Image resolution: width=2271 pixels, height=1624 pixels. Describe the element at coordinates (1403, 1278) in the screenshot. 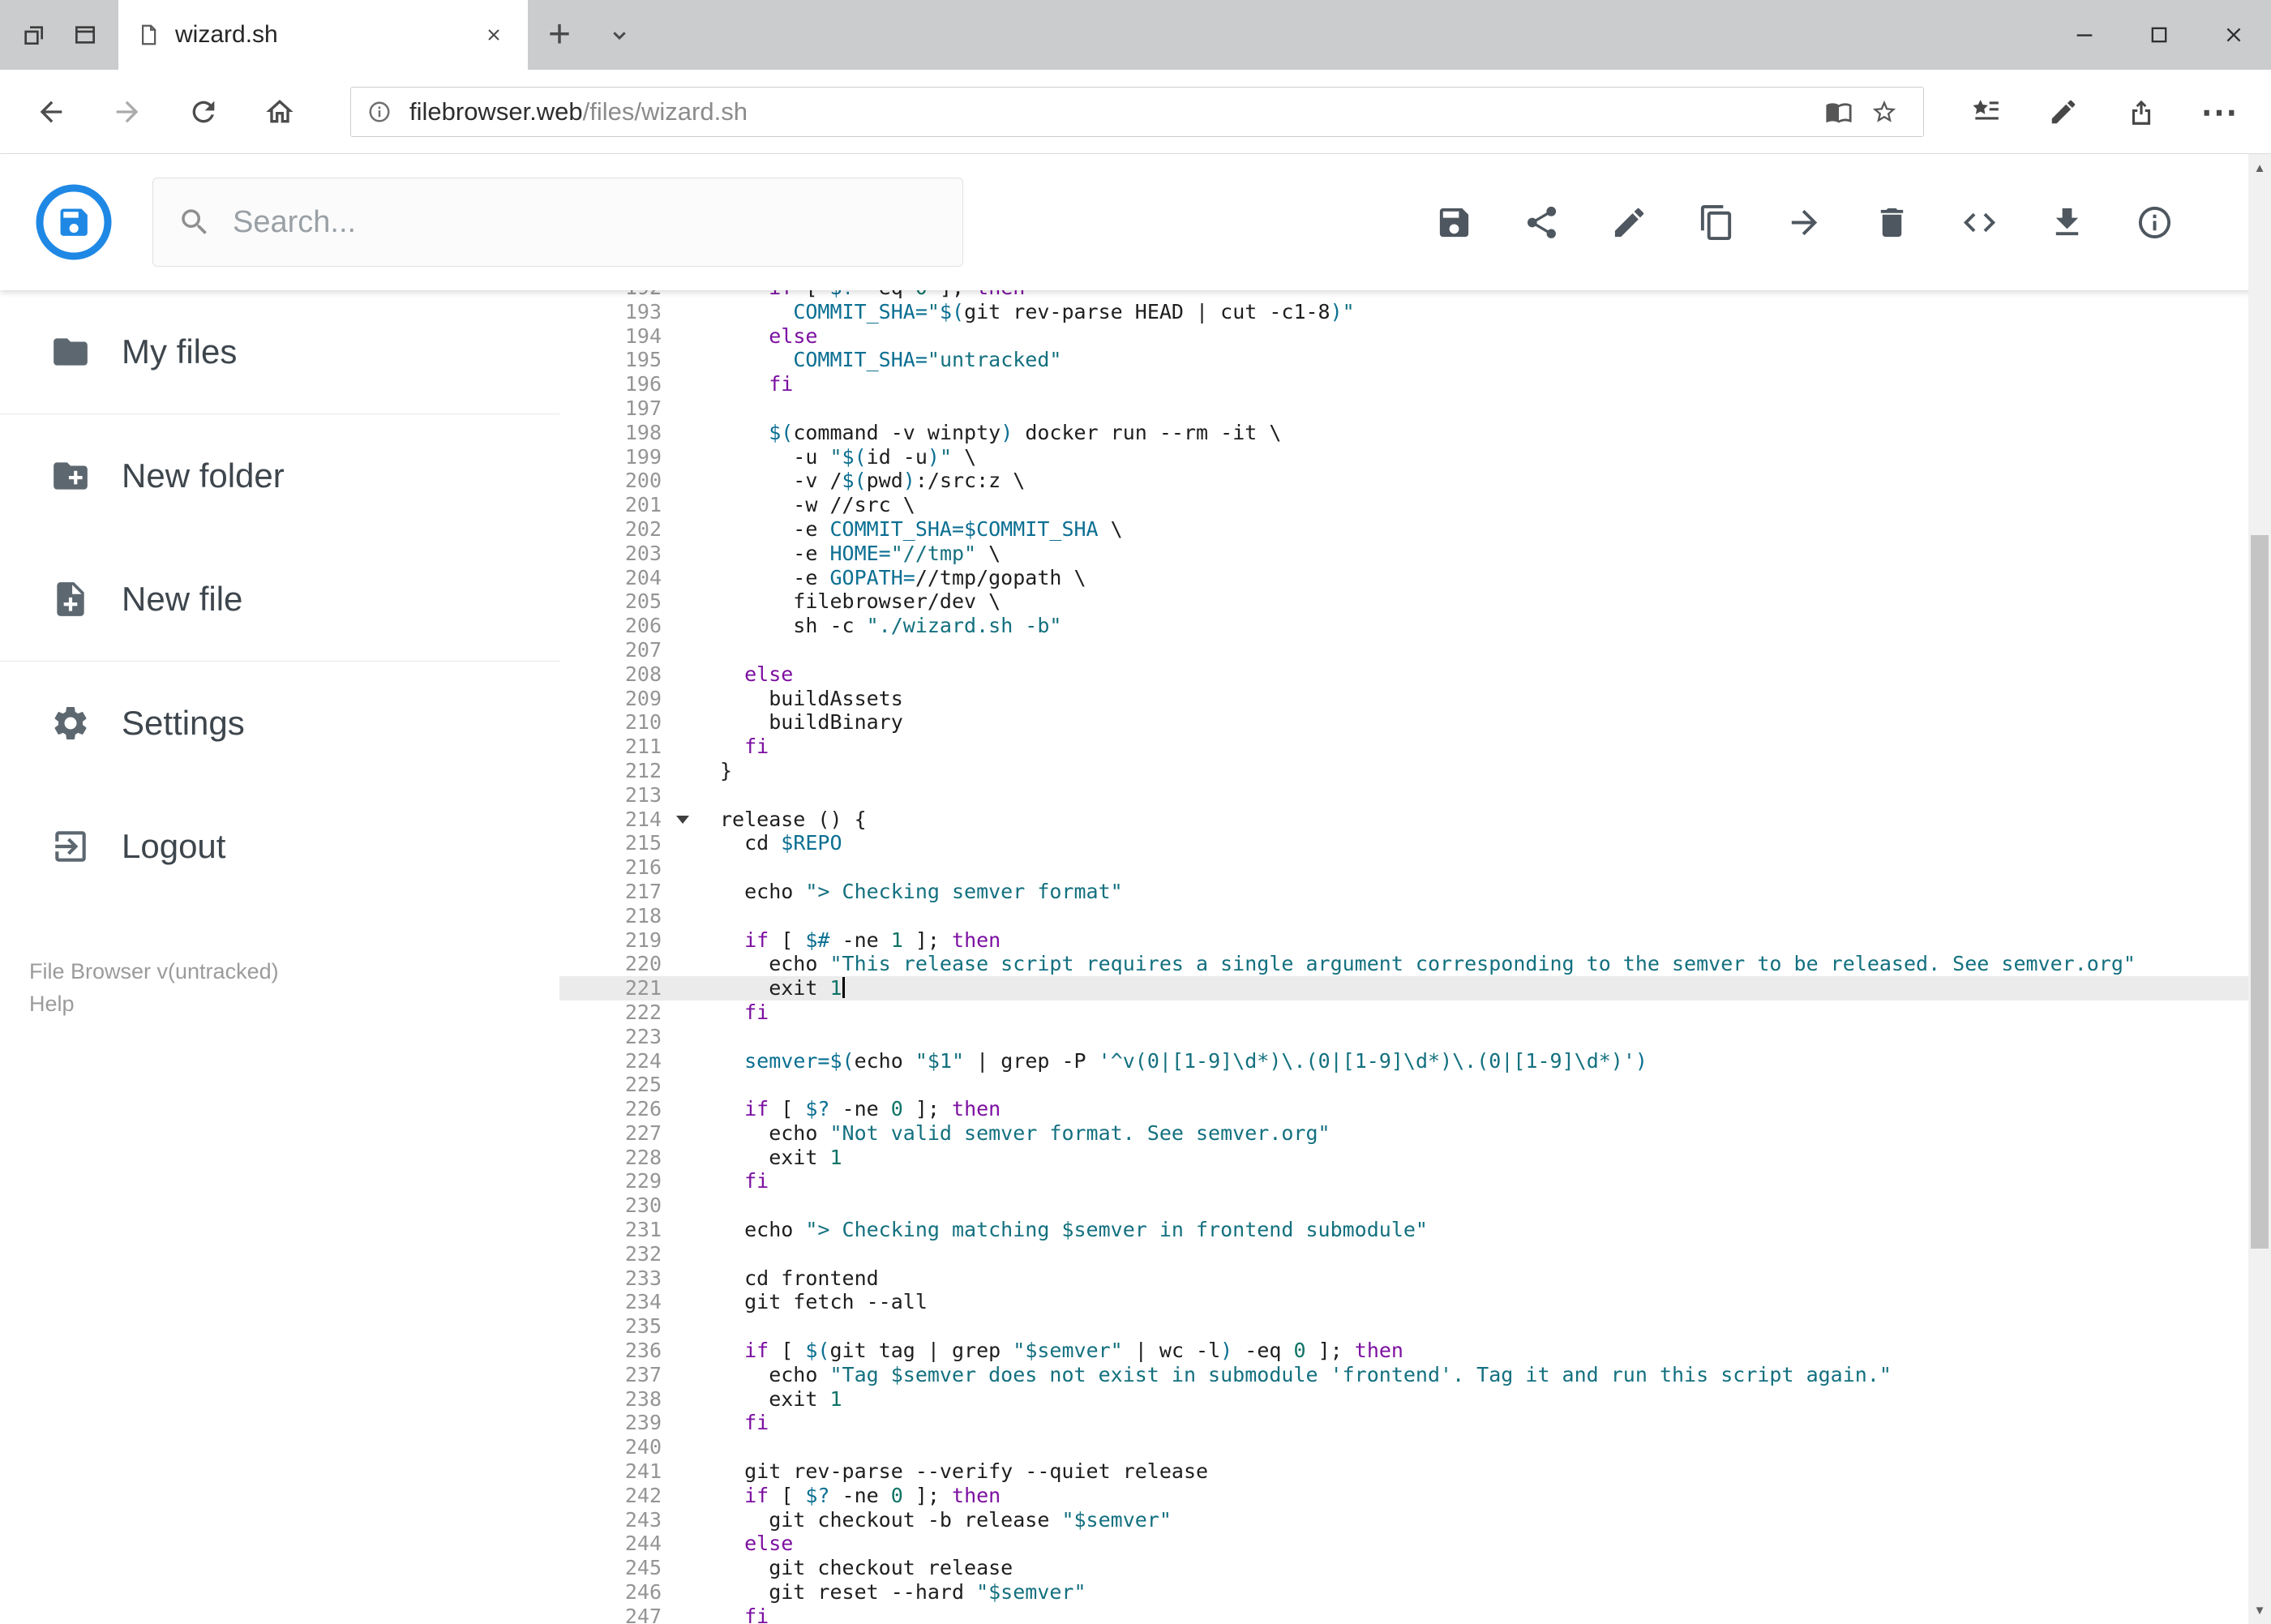

I see `code-line: 233 cd frontend` at that location.